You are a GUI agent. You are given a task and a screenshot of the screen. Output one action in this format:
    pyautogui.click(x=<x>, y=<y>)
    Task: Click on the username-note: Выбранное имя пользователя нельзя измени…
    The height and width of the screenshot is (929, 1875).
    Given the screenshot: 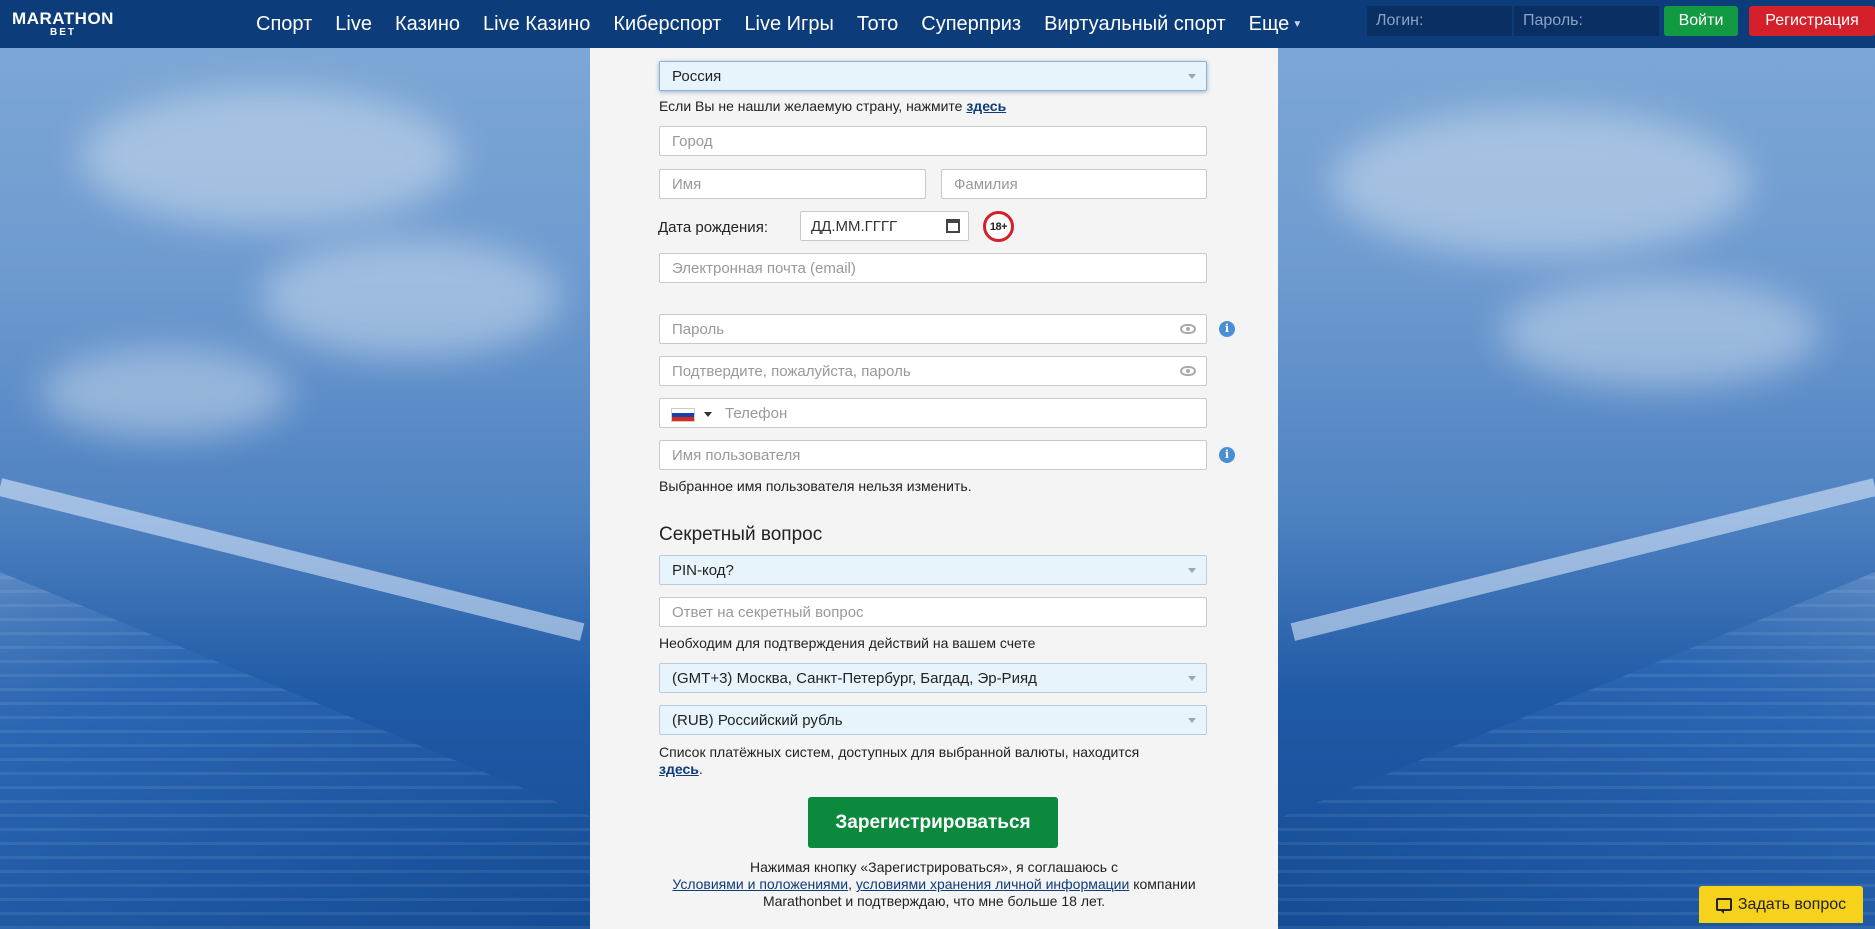 What is the action you would take?
    pyautogui.click(x=815, y=486)
    